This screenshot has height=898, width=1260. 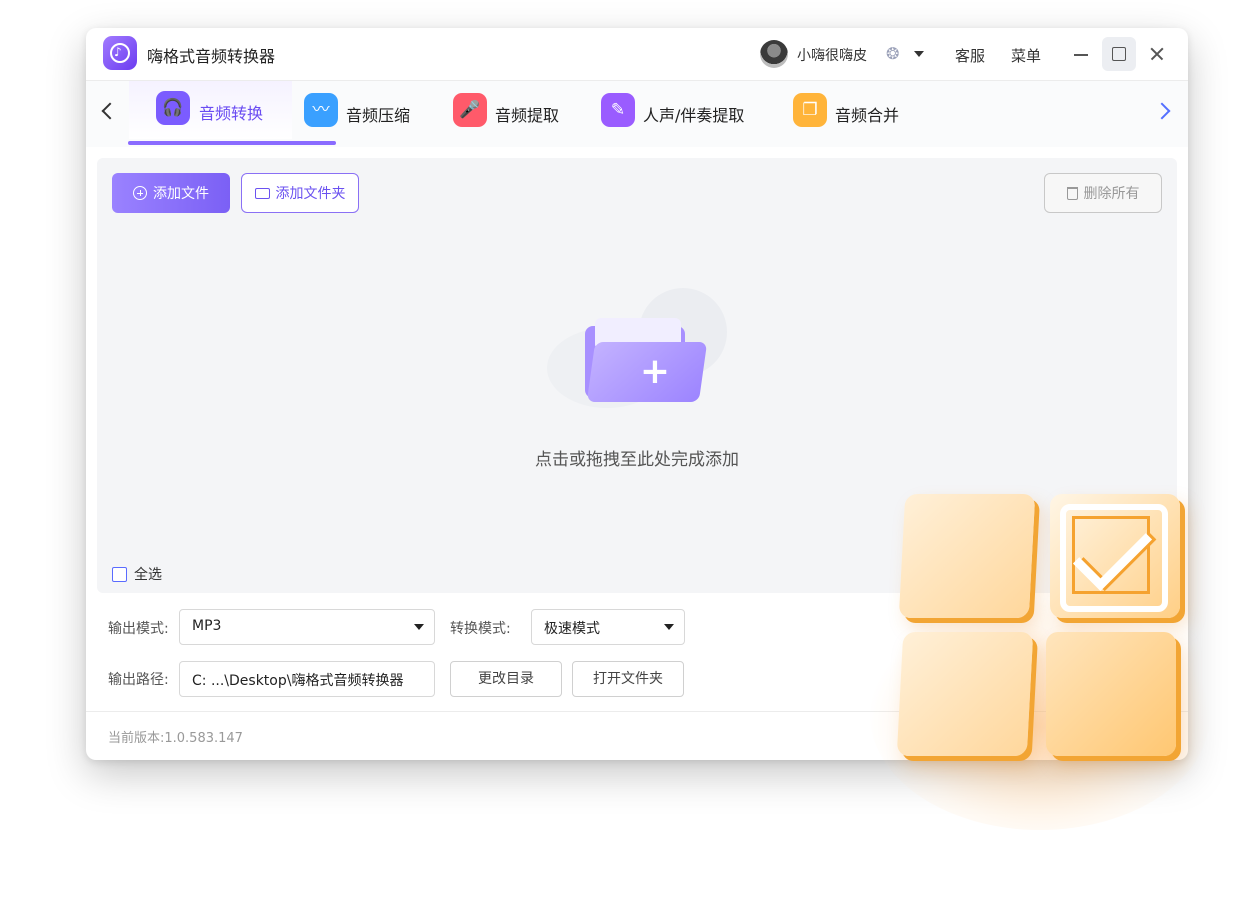 What do you see at coordinates (232, 143) in the screenshot?
I see `active-tab-indicator` at bounding box center [232, 143].